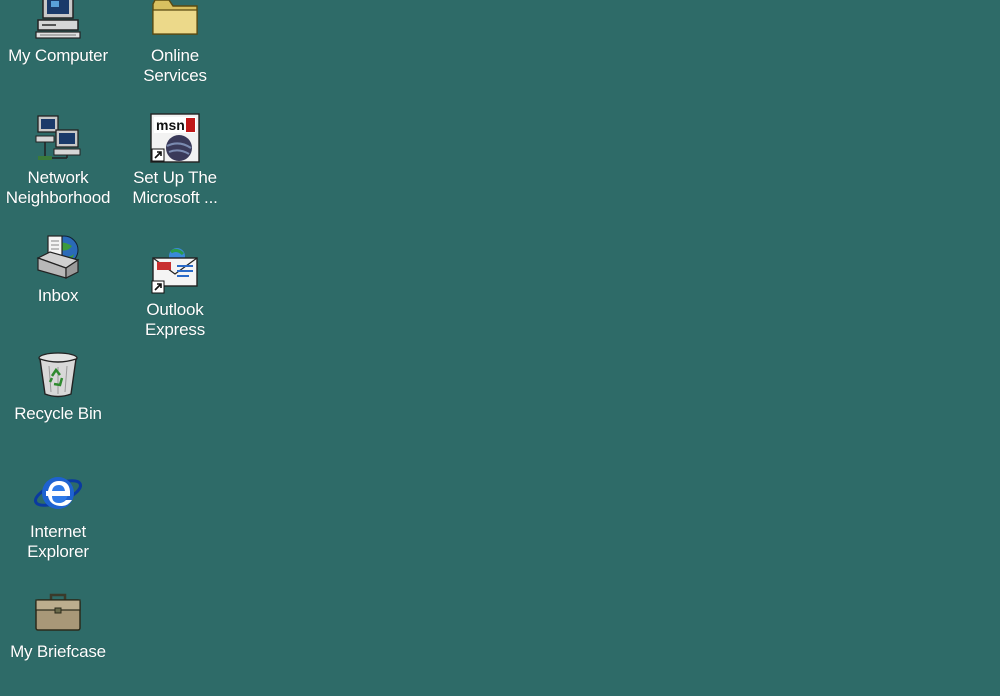  Describe the element at coordinates (174, 271) in the screenshot. I see `outlook-express-icon` at that location.